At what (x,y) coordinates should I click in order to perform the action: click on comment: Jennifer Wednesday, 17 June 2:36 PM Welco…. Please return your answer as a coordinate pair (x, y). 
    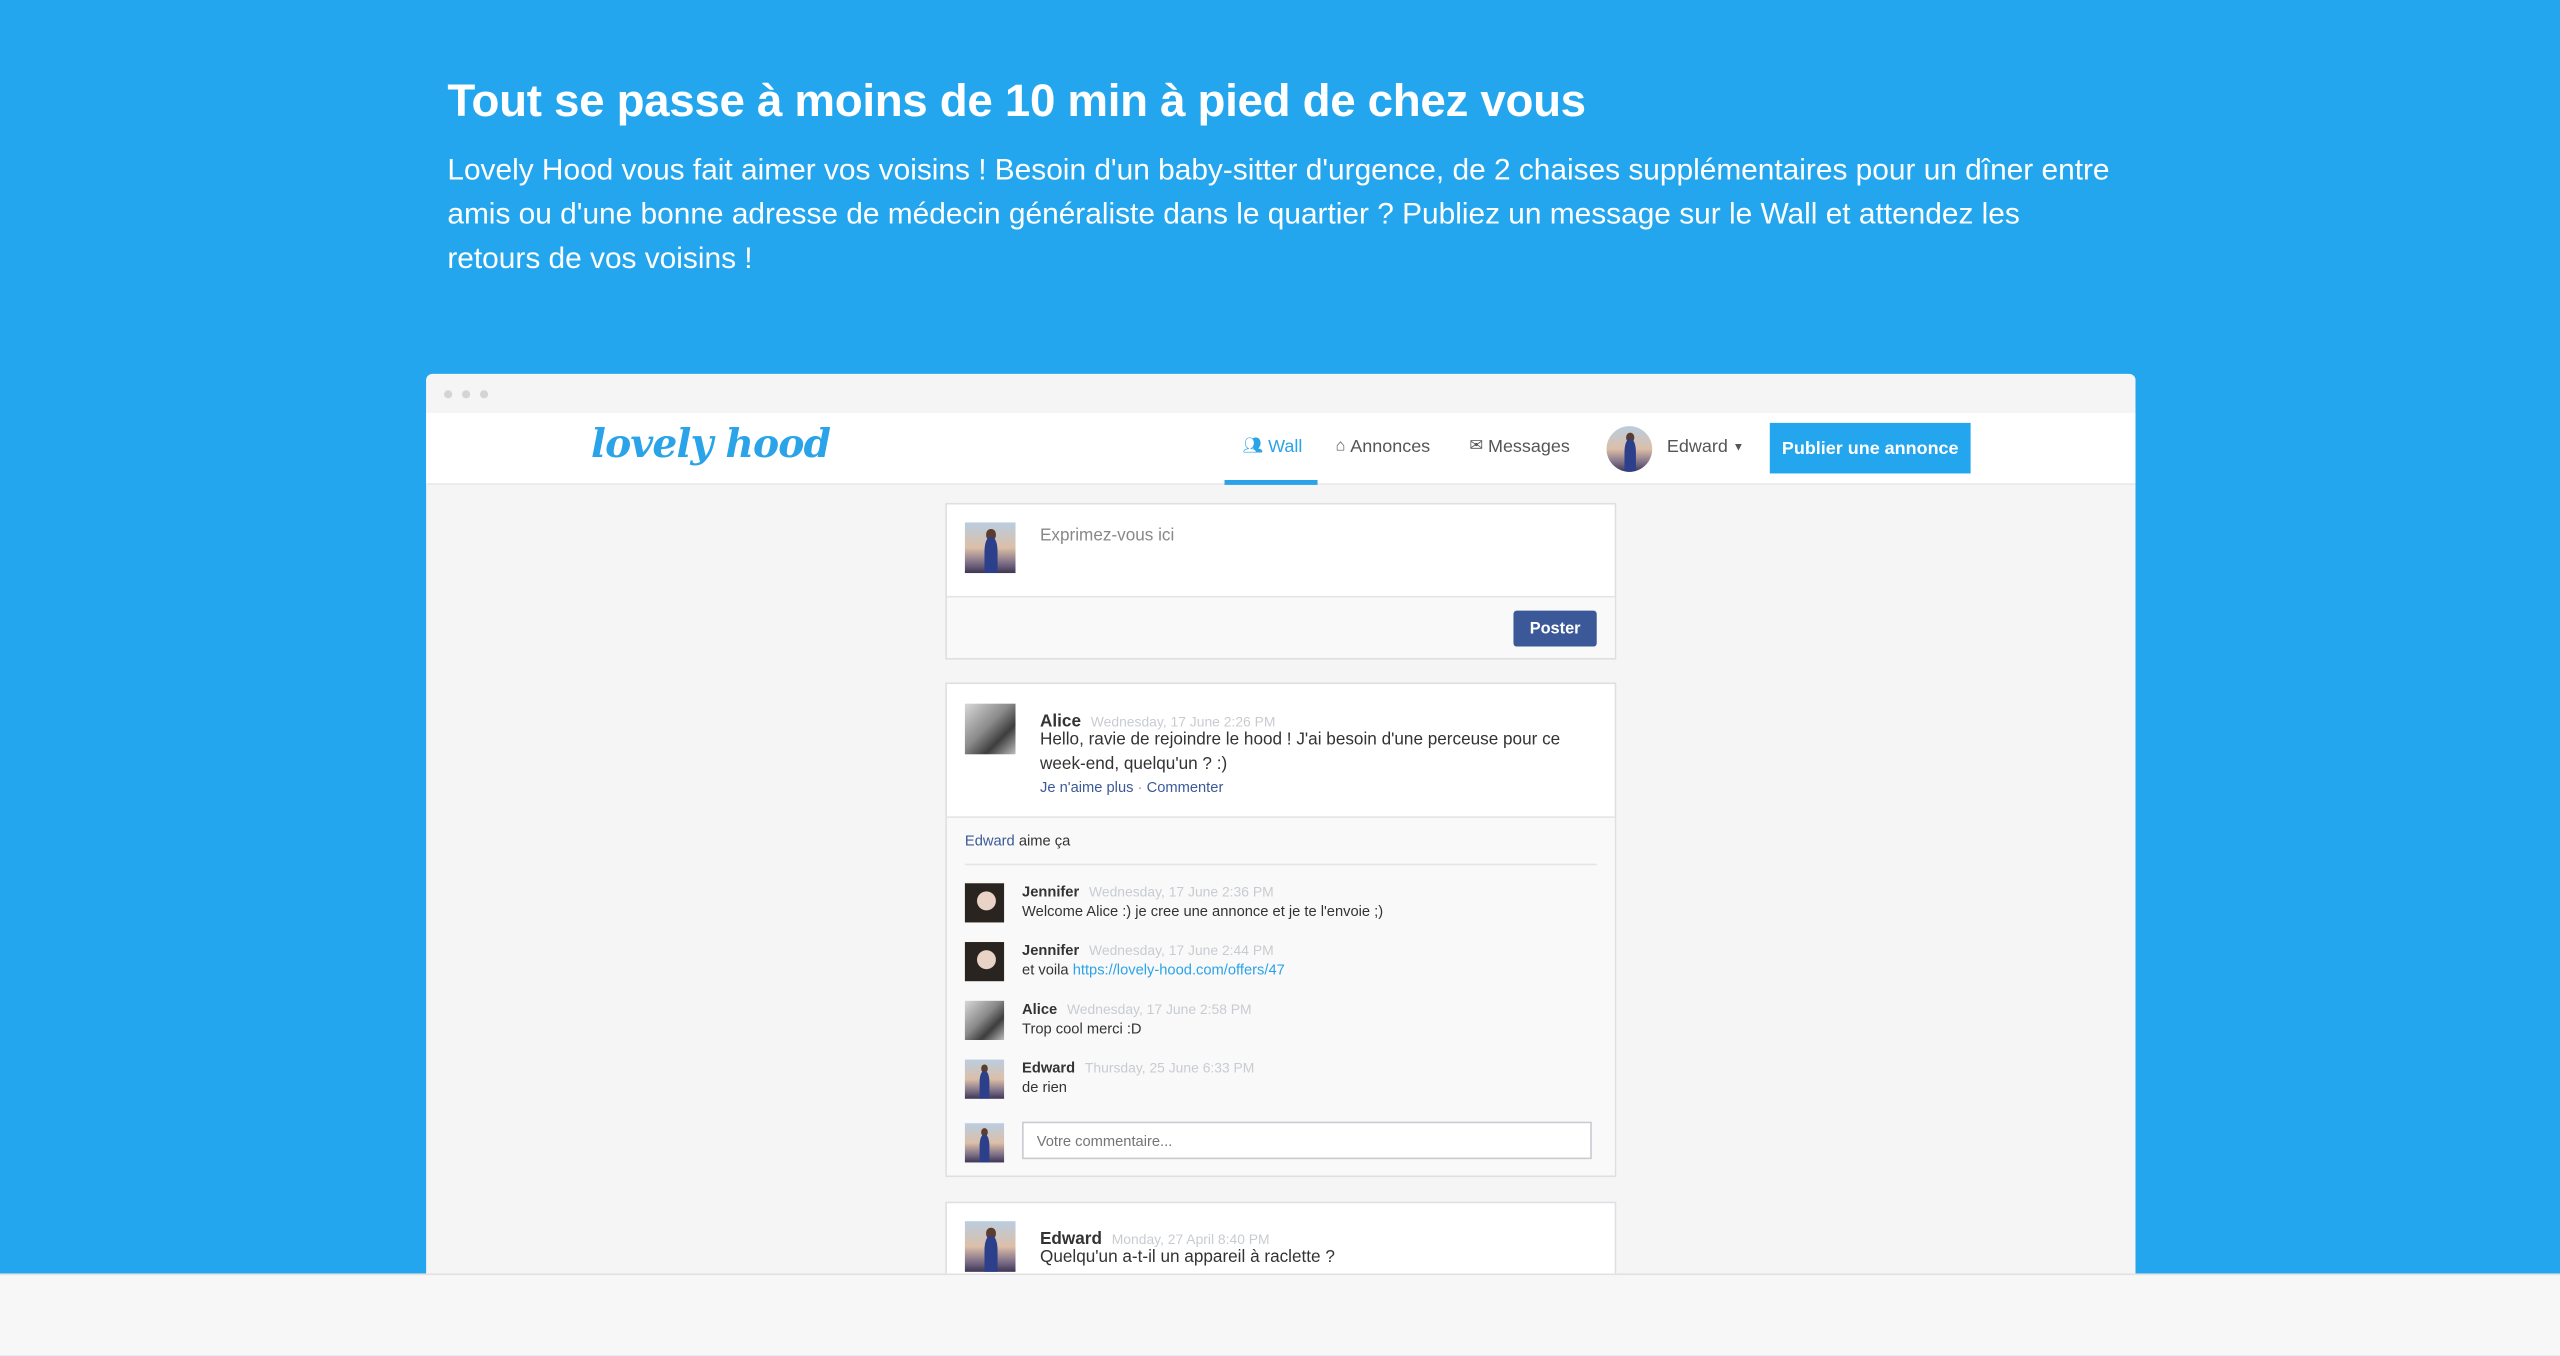
    Looking at the image, I should click on (1283, 904).